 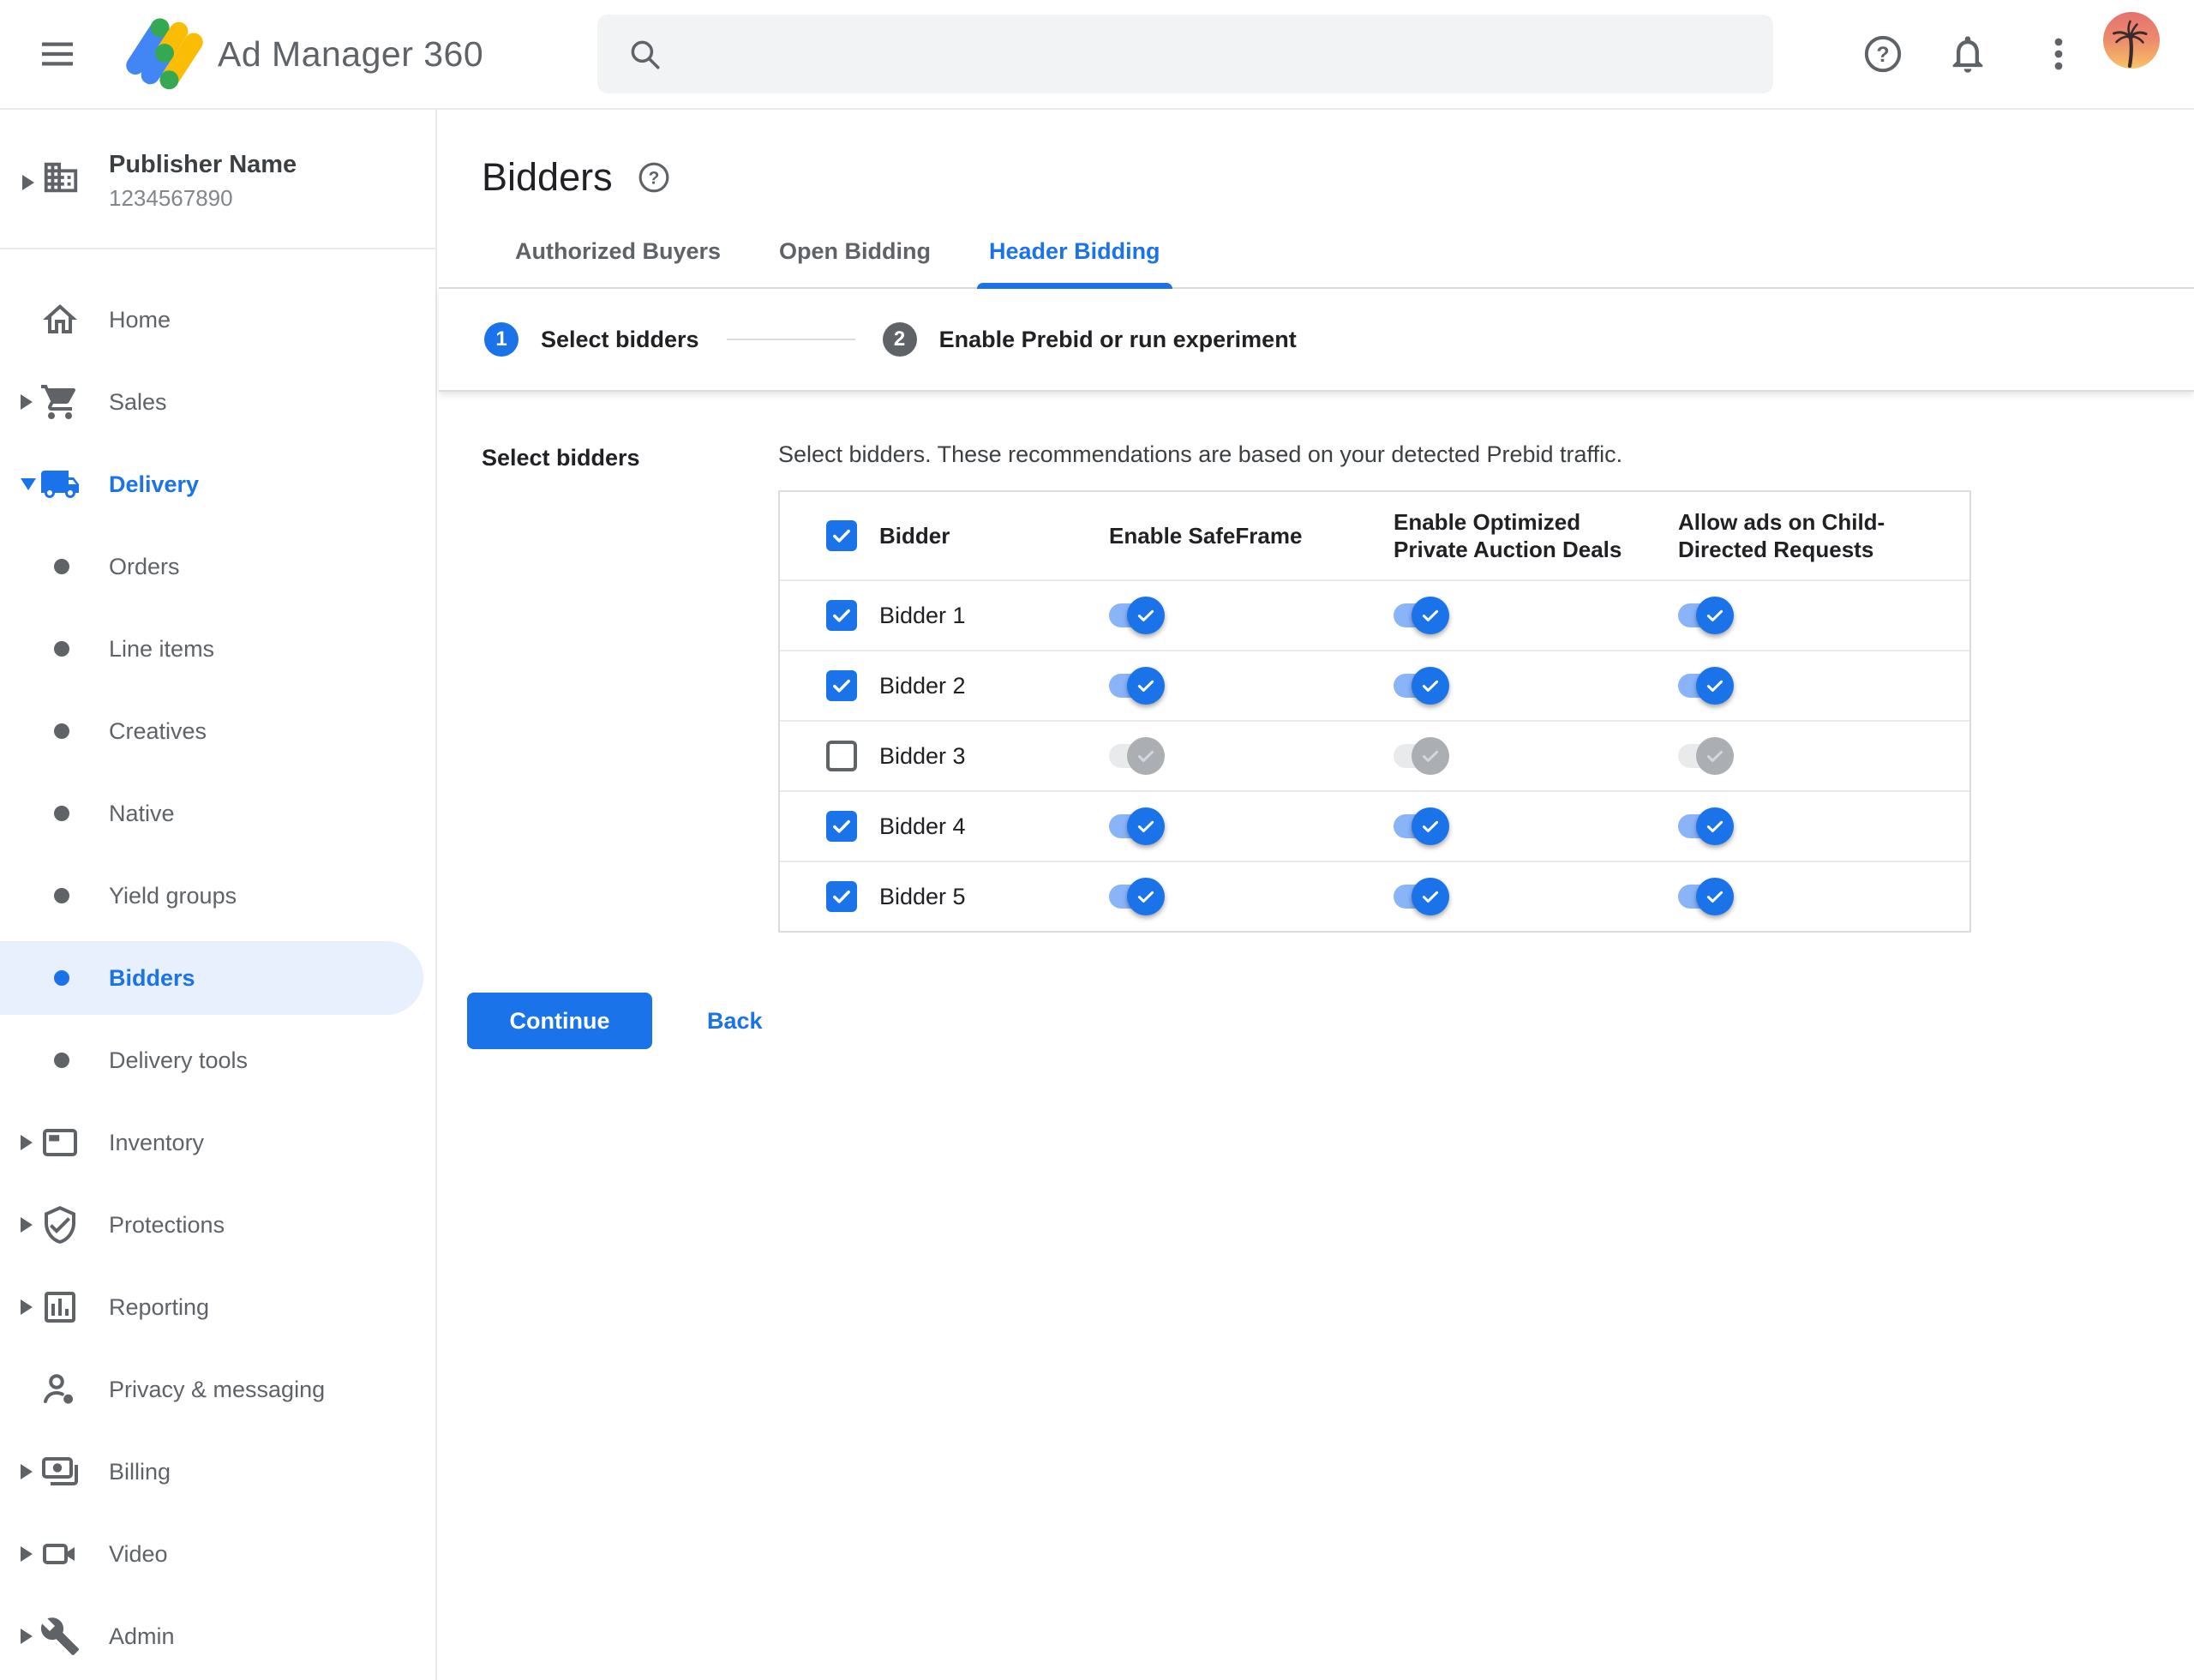 I want to click on notifications-icon, so click(x=1967, y=54).